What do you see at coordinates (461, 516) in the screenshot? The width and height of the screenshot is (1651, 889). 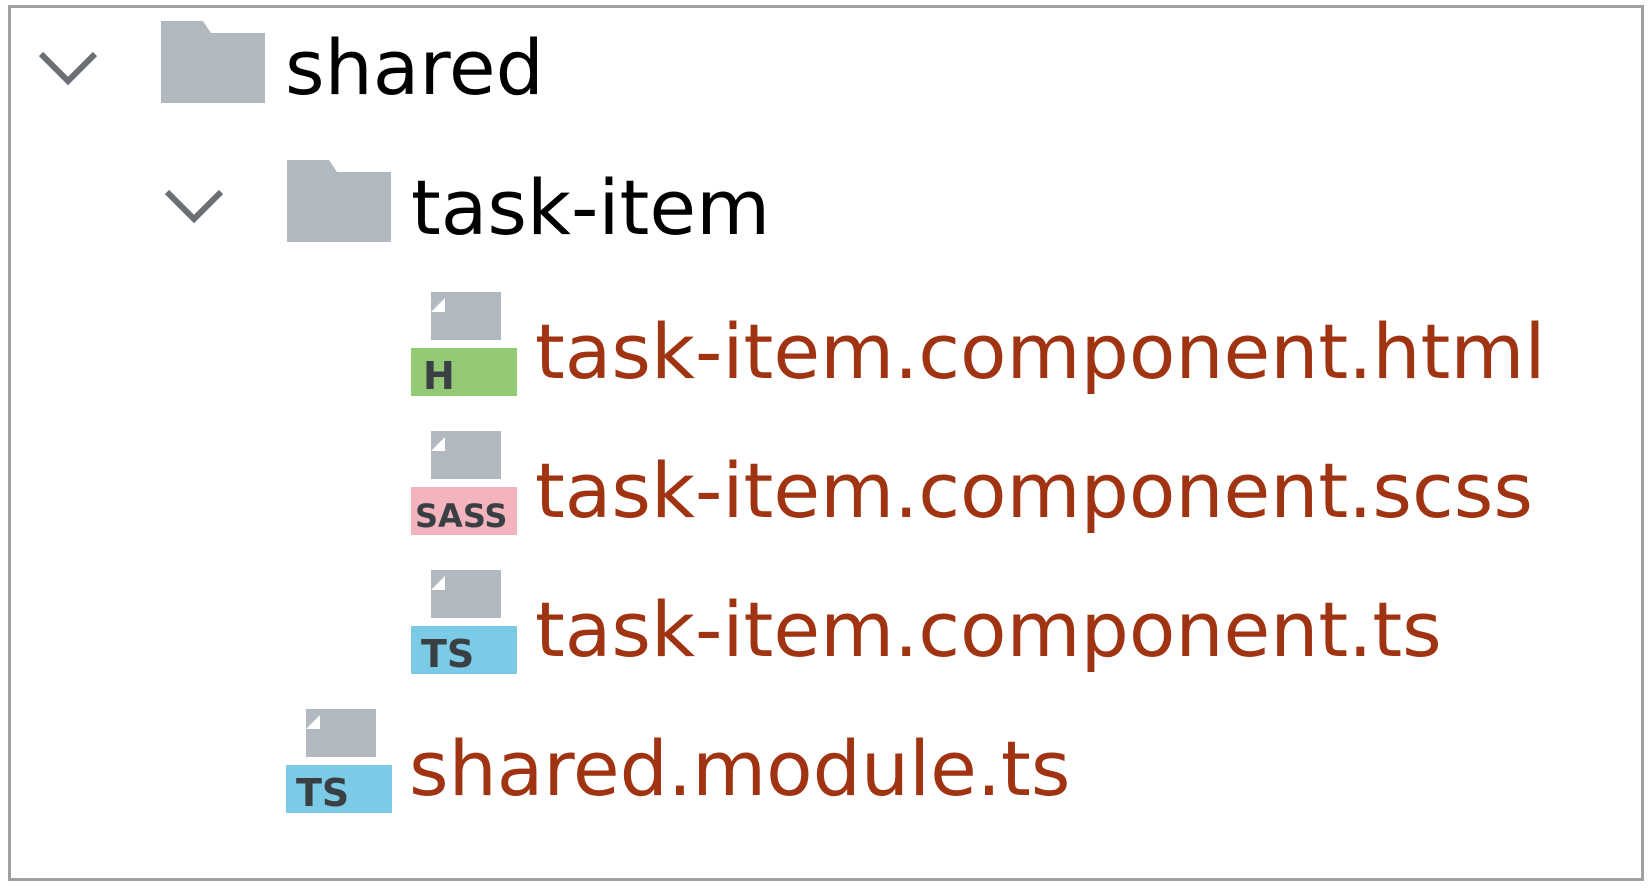 I see `file-badge: SASS` at bounding box center [461, 516].